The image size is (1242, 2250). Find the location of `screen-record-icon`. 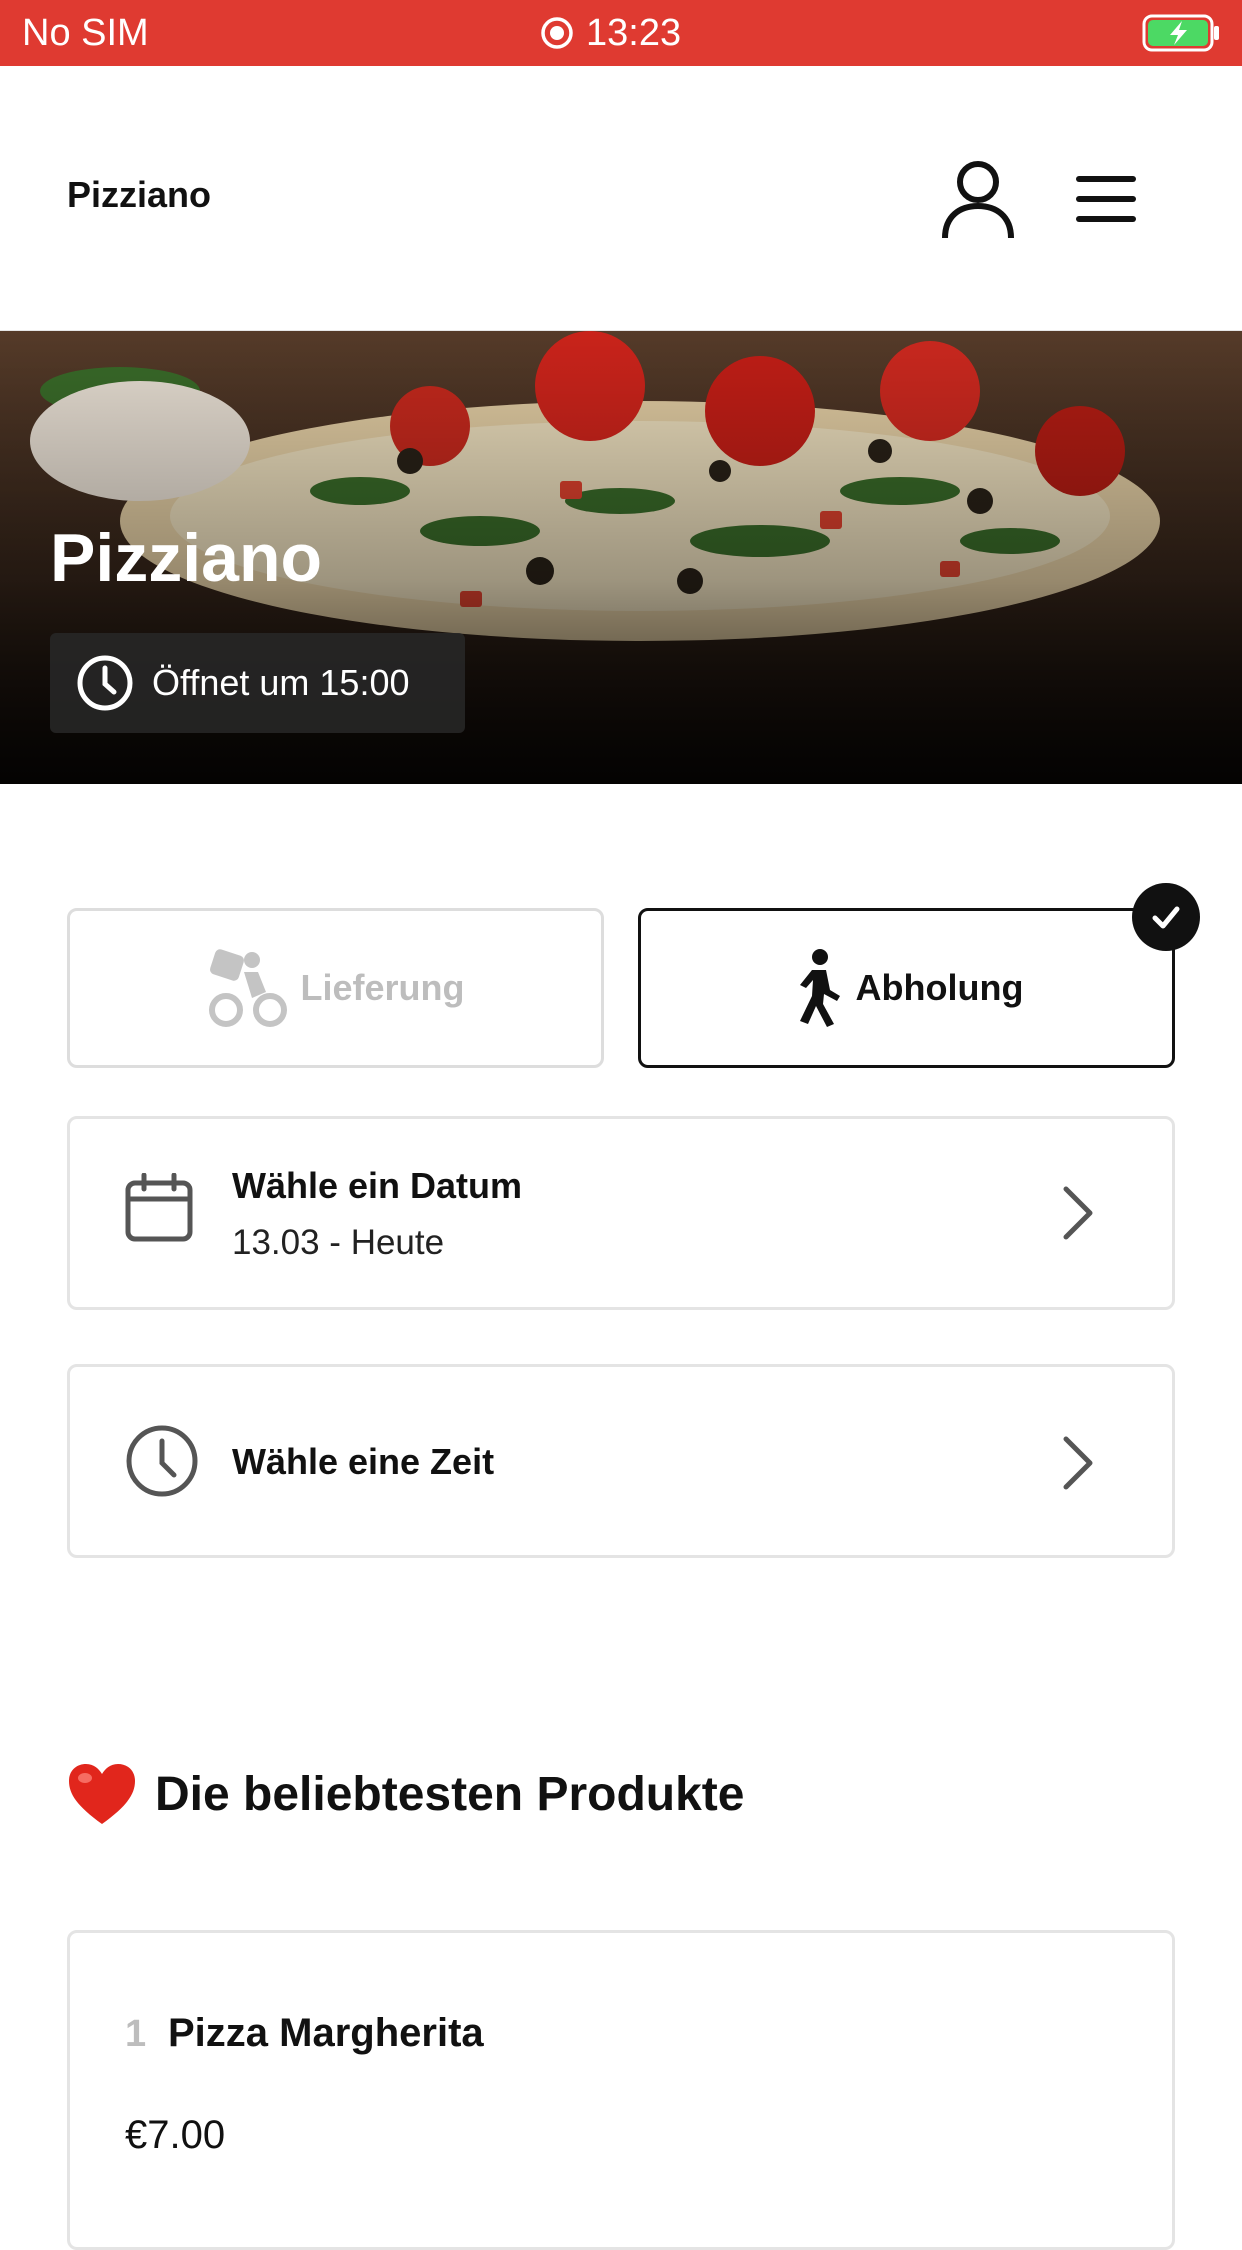

screen-record-icon is located at coordinates (557, 33).